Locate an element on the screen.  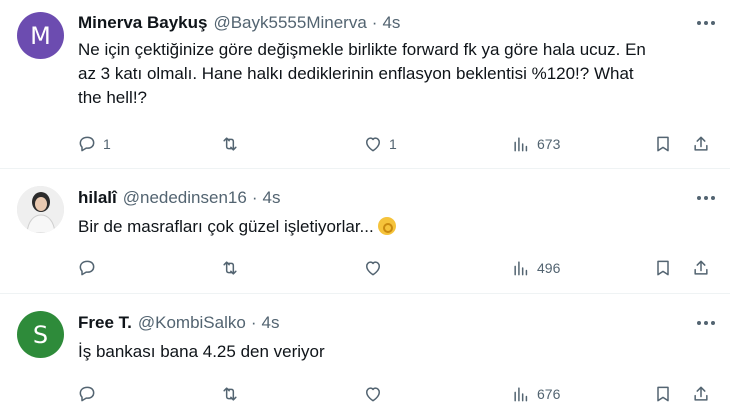
avatar is located at coordinates (40, 209).